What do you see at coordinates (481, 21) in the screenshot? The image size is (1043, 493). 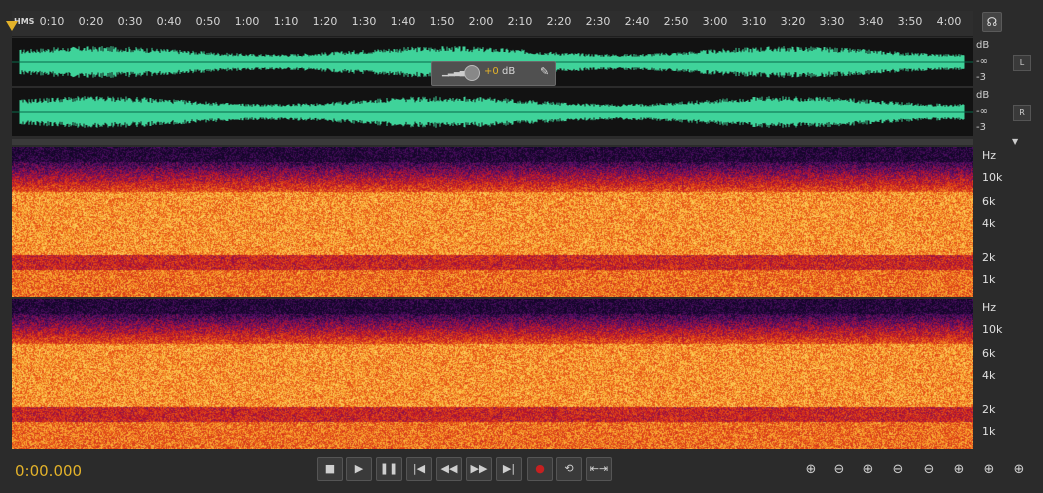 I see `ruler-tick-label: 2:00` at bounding box center [481, 21].